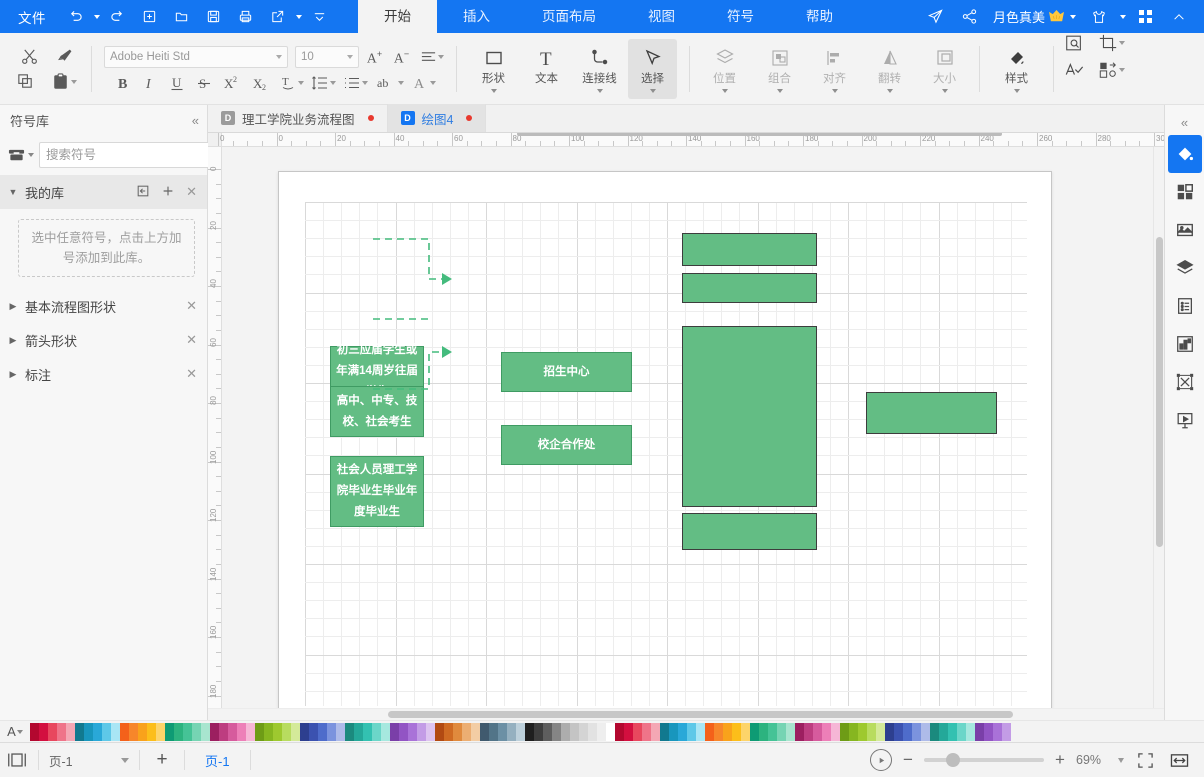  I want to click on position-tool: 位置, so click(724, 69).